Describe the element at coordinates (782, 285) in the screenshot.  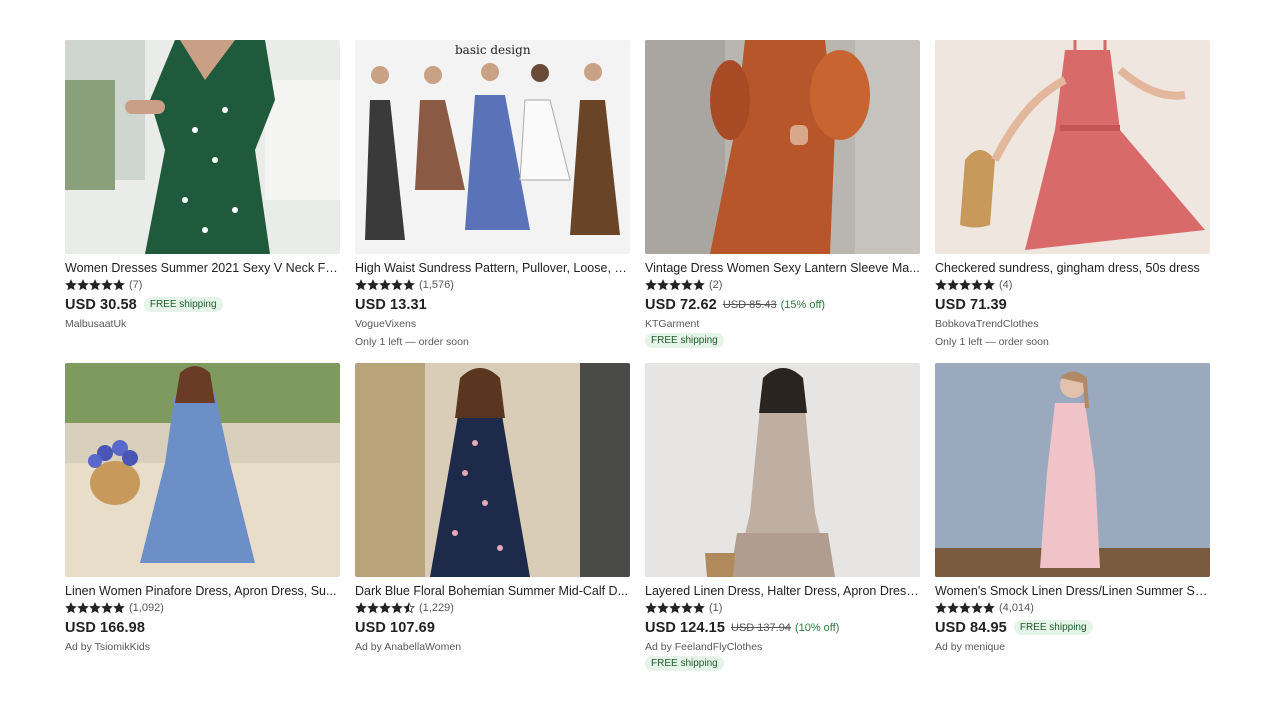
I see `rating: (2)` at that location.